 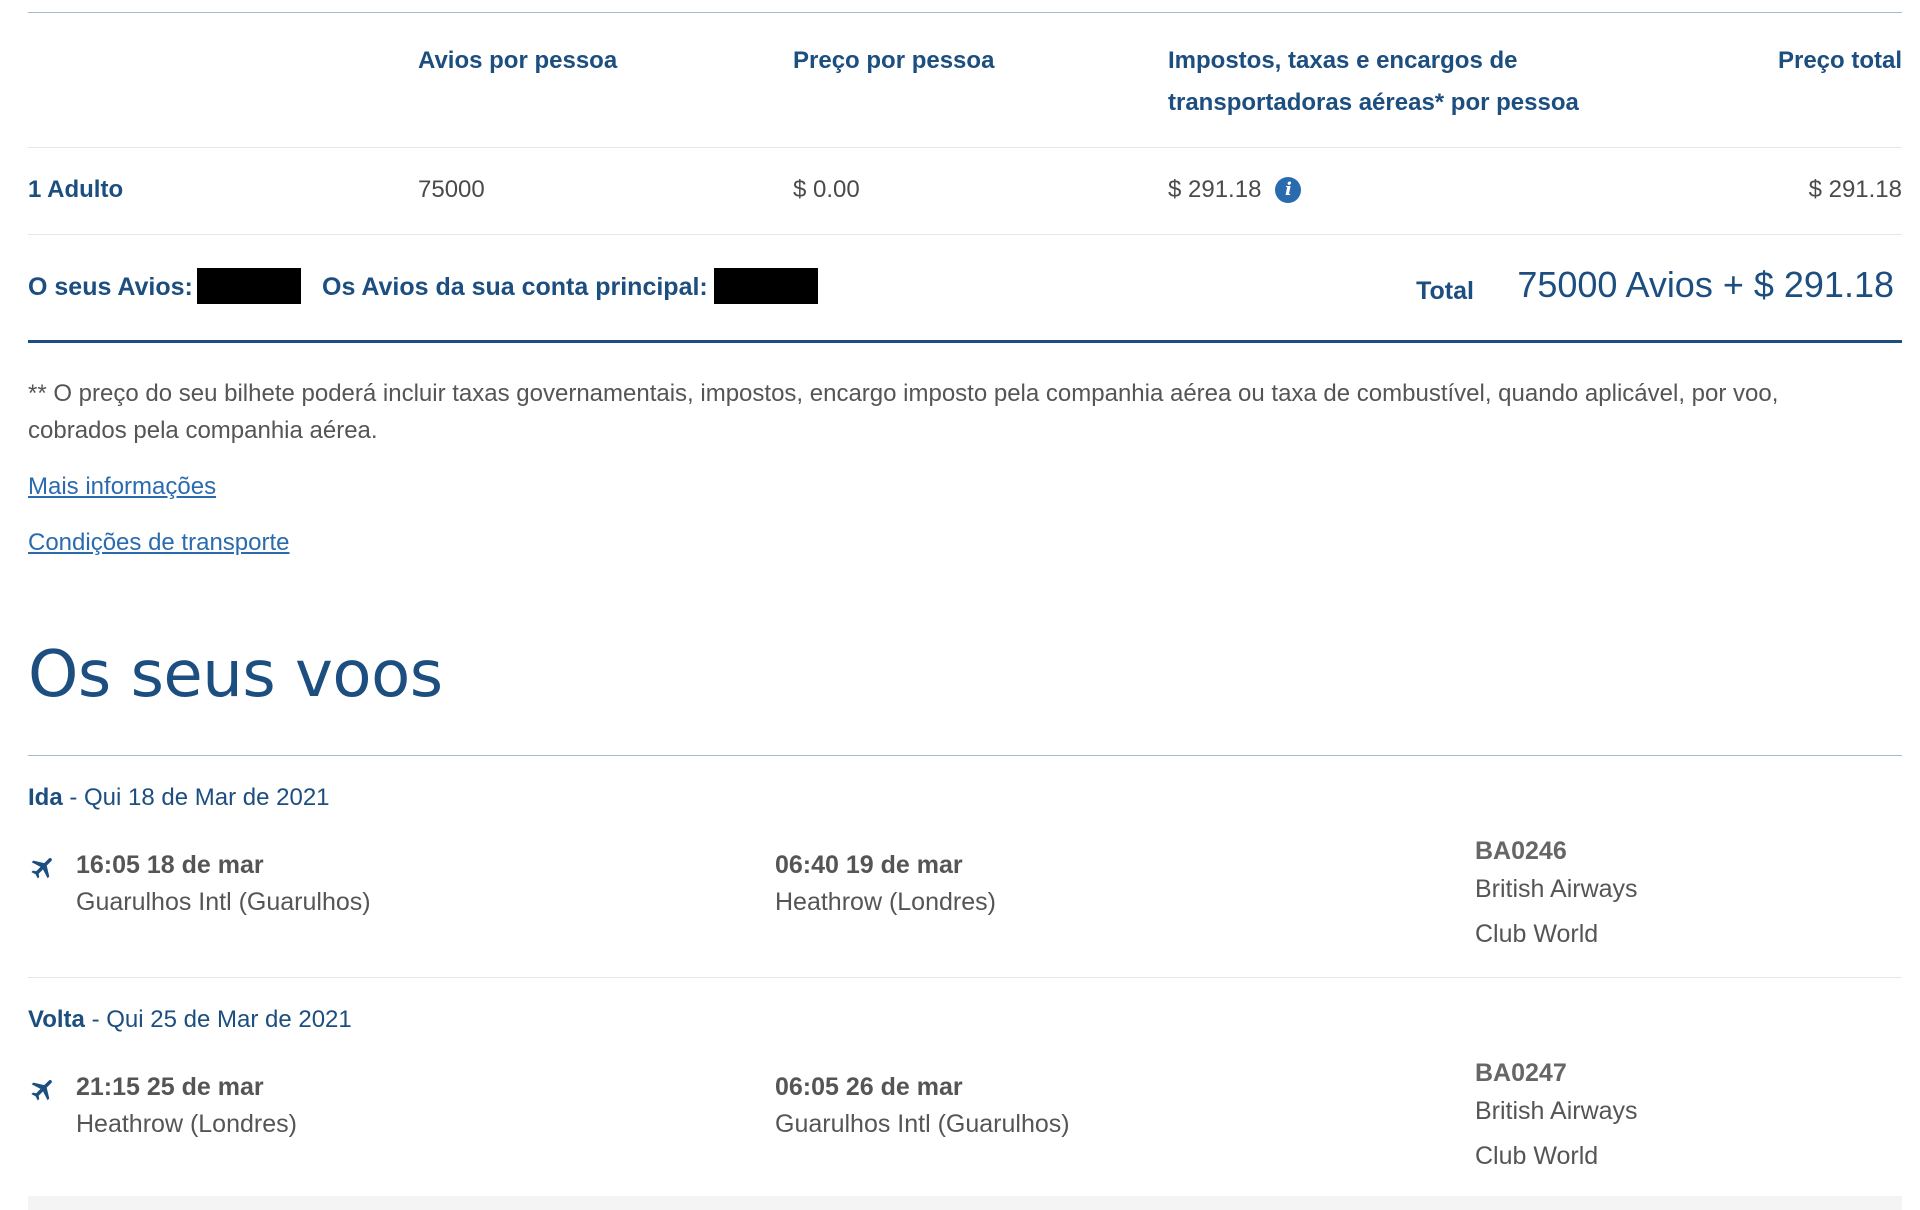 I want to click on header-total-price: Preço total, so click(x=1839, y=60).